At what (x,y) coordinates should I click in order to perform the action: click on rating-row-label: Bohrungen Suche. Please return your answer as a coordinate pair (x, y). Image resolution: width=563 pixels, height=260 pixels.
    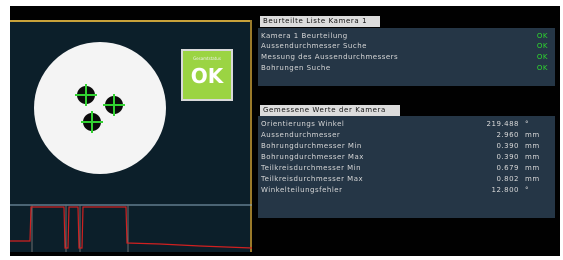
    Looking at the image, I should click on (296, 68).